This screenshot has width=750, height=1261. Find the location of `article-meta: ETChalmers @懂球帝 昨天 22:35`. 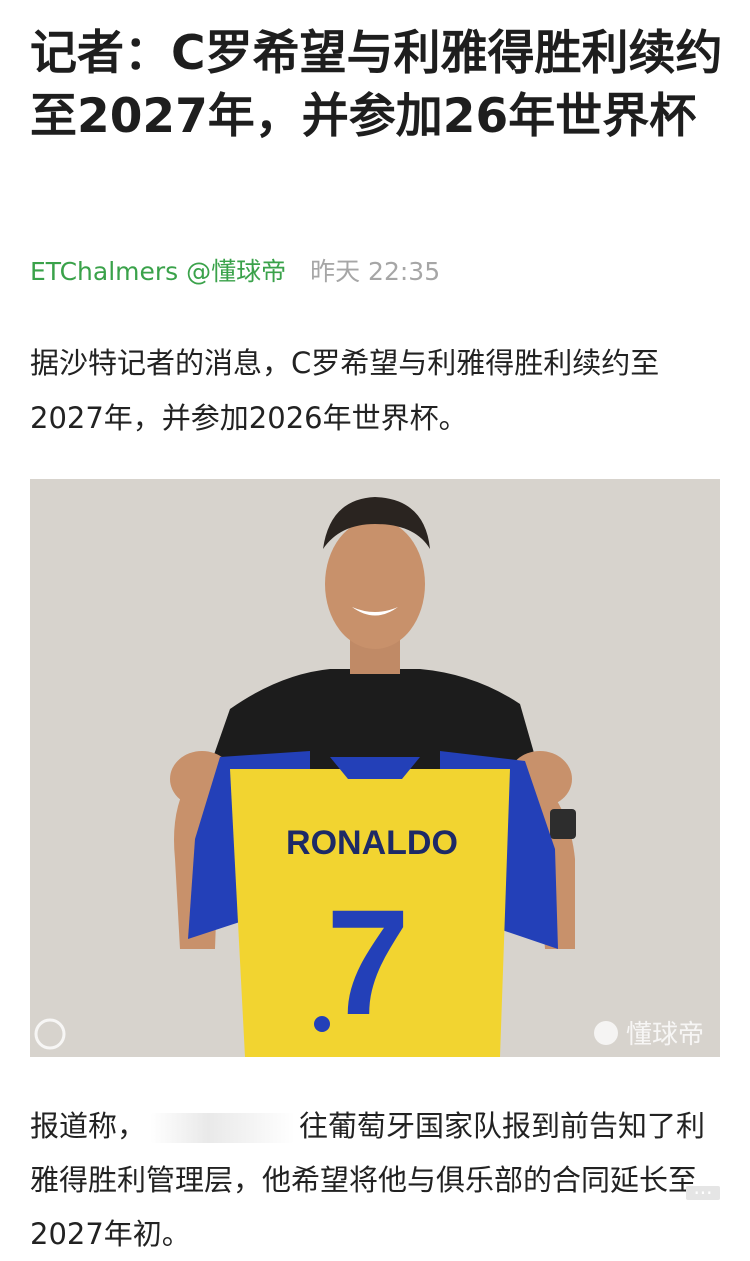

article-meta: ETChalmers @懂球帝 昨天 22:35 is located at coordinates (235, 272).